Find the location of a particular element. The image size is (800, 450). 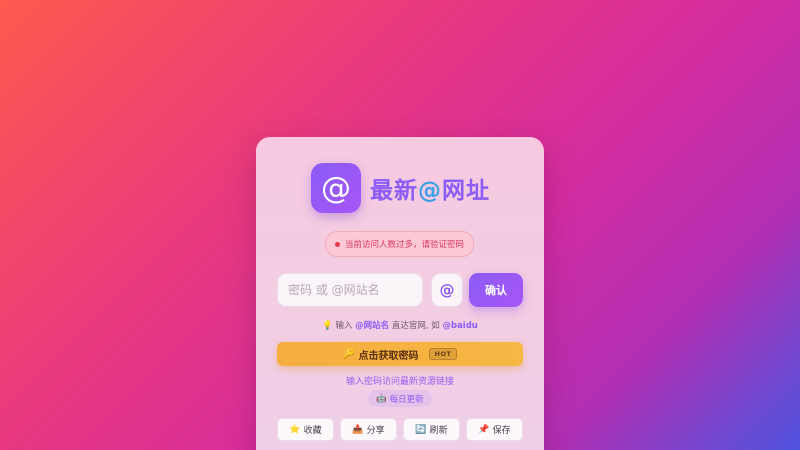

logo-symbol: @ is located at coordinates (336, 188).